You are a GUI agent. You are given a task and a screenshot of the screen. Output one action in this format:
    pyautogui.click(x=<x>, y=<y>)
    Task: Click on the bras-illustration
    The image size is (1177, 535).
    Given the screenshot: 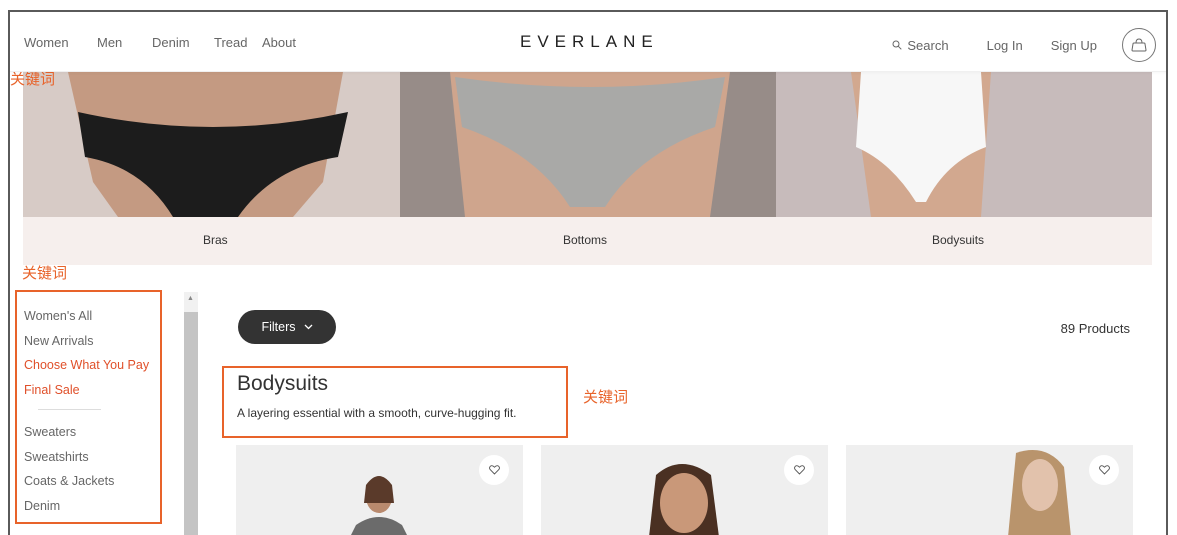 What is the action you would take?
    pyautogui.click(x=211, y=144)
    